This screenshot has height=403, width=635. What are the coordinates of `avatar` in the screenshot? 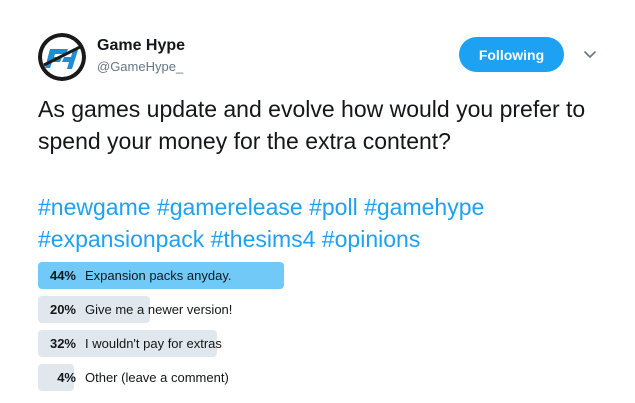 It's located at (62, 57).